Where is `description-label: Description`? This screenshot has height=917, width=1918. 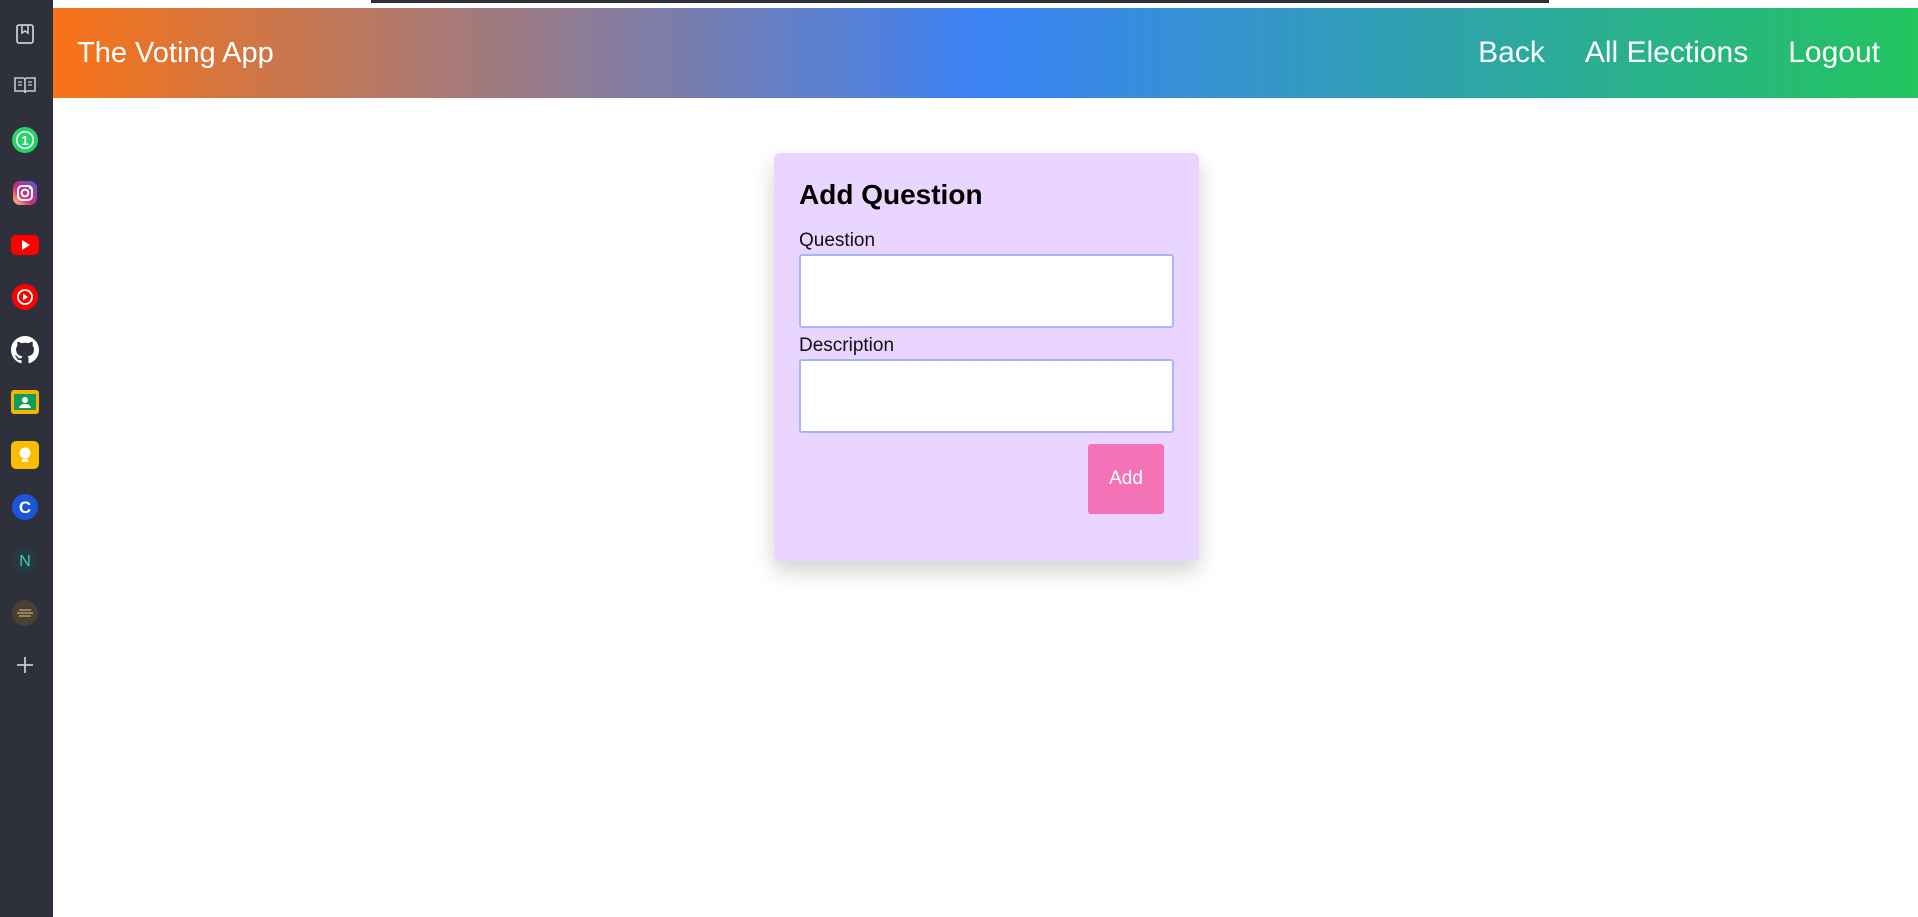
description-label: Description is located at coordinates (847, 345).